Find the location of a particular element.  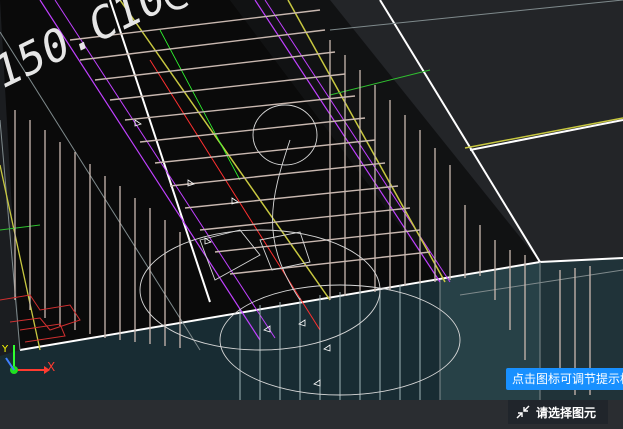

x-axis-label: X is located at coordinates (51, 367).